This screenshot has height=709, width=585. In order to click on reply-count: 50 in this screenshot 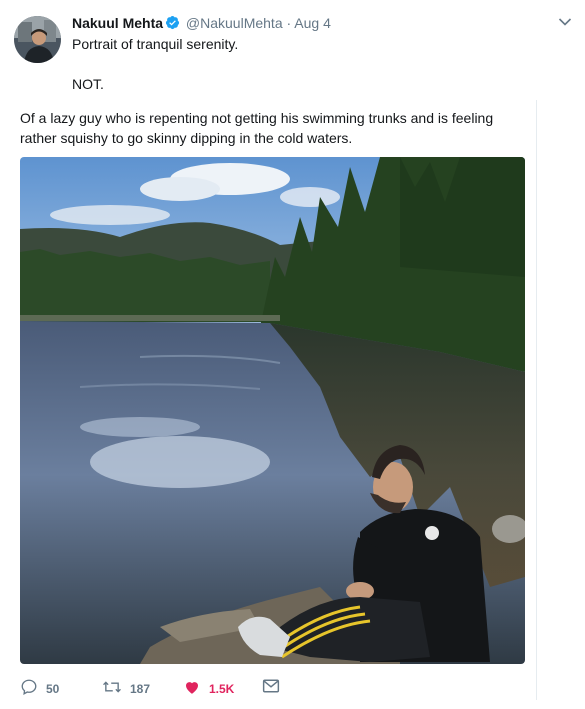, I will do `click(53, 688)`.